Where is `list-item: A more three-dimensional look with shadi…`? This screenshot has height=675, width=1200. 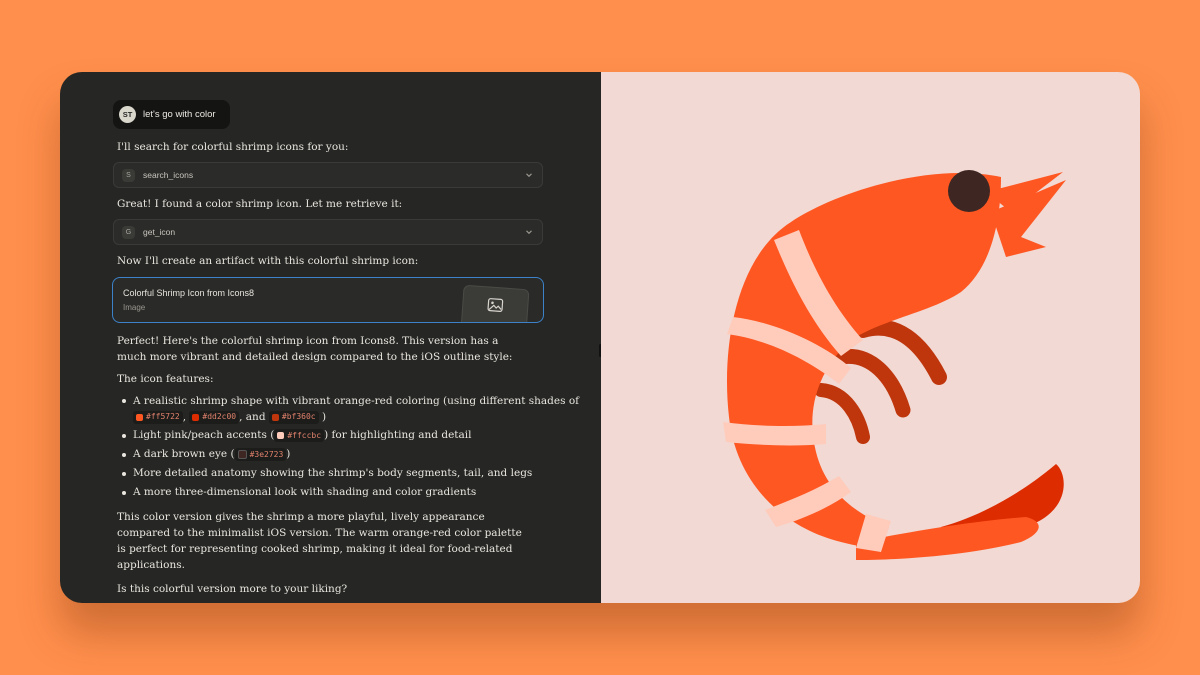
list-item: A more three-dimensional look with shadi… is located at coordinates (361, 492).